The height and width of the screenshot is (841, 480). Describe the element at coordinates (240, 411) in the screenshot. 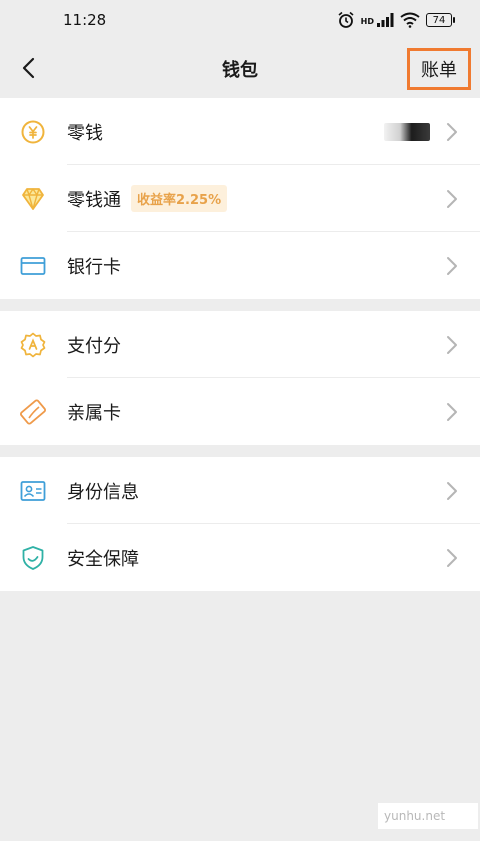

I see `row-family-card: 亲属卡` at that location.